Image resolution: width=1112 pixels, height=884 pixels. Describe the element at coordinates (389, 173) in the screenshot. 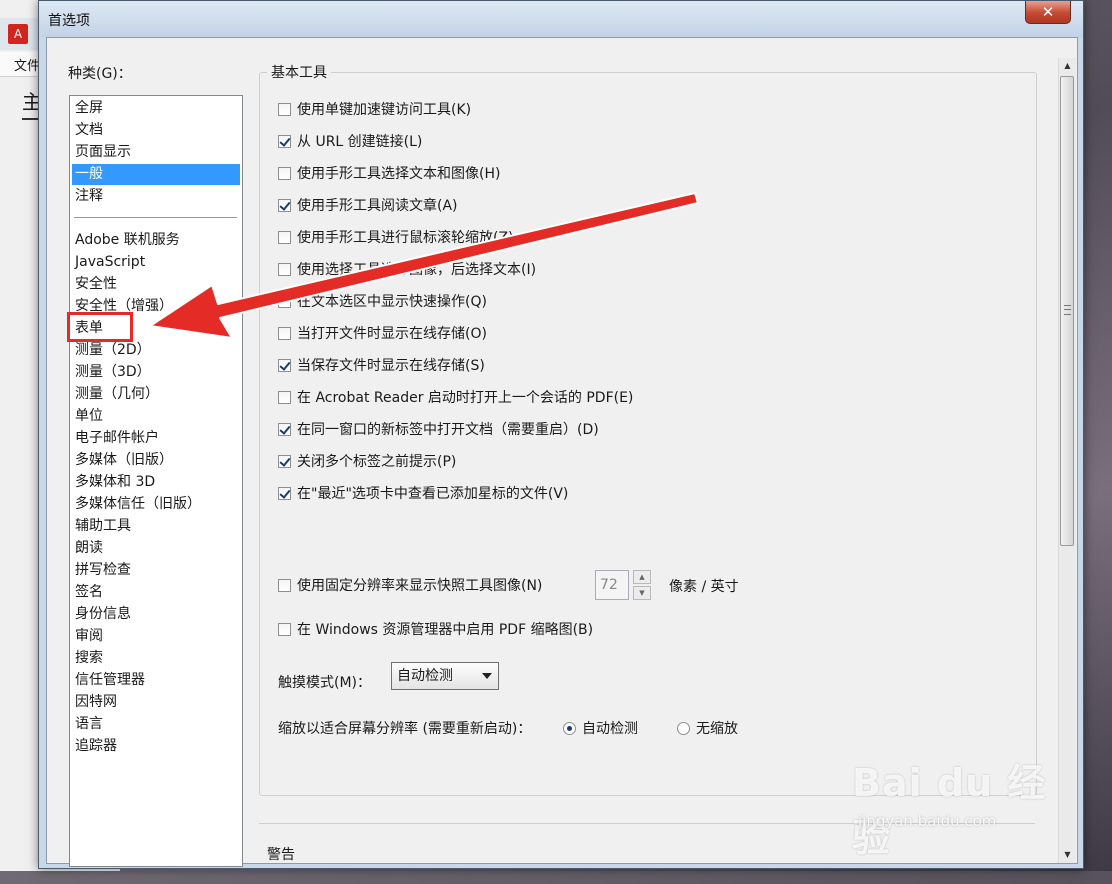

I see `option-hand-tool-select: 使用手形工具选择文本和图像(H)` at that location.